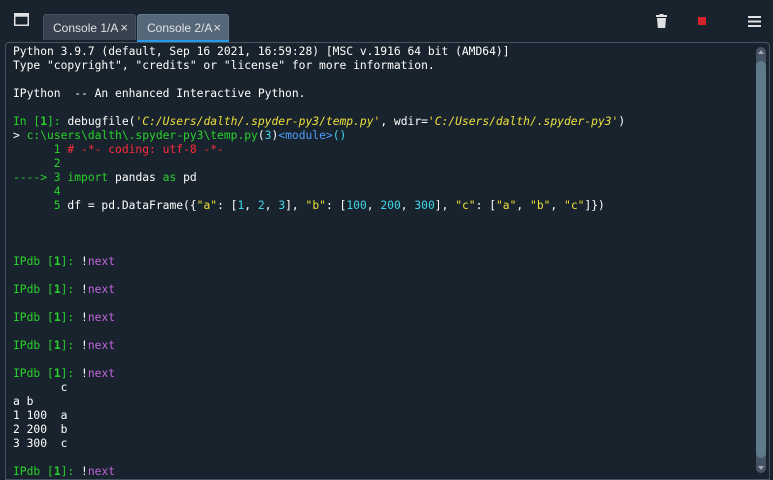  What do you see at coordinates (523, 121) in the screenshot?
I see `console-text: 'C:/Users/dalth/.spyder-py3'` at bounding box center [523, 121].